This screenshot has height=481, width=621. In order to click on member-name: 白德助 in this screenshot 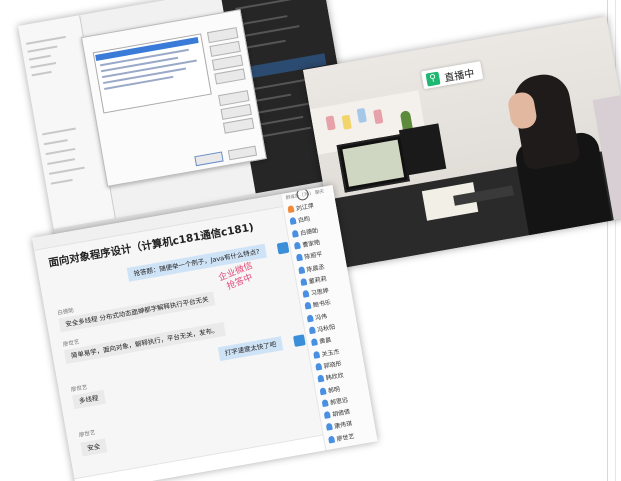, I will do `click(309, 231)`.